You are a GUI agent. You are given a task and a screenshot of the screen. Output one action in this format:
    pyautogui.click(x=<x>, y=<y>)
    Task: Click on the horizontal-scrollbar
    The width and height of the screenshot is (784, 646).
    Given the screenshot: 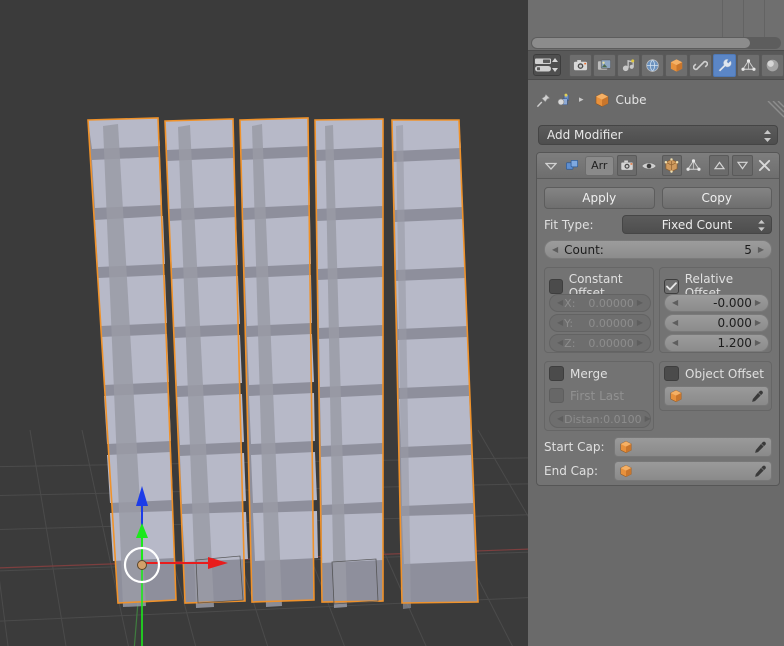 What is the action you would take?
    pyautogui.click(x=641, y=43)
    